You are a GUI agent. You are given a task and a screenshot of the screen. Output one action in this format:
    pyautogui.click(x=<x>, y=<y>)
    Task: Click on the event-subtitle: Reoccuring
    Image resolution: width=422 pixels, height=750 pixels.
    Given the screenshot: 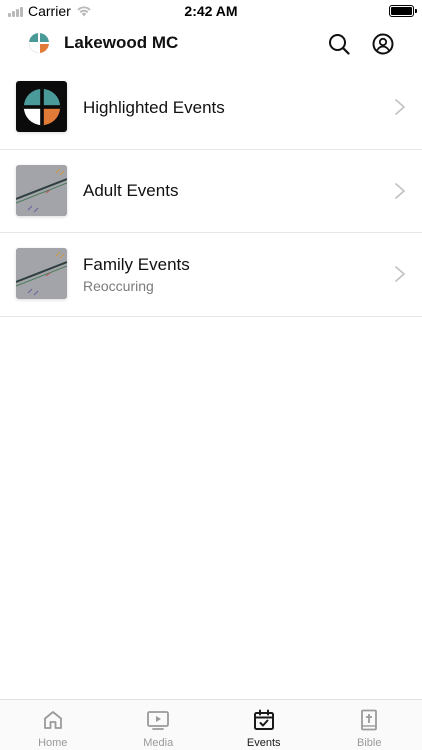 What is the action you would take?
    pyautogui.click(x=118, y=286)
    